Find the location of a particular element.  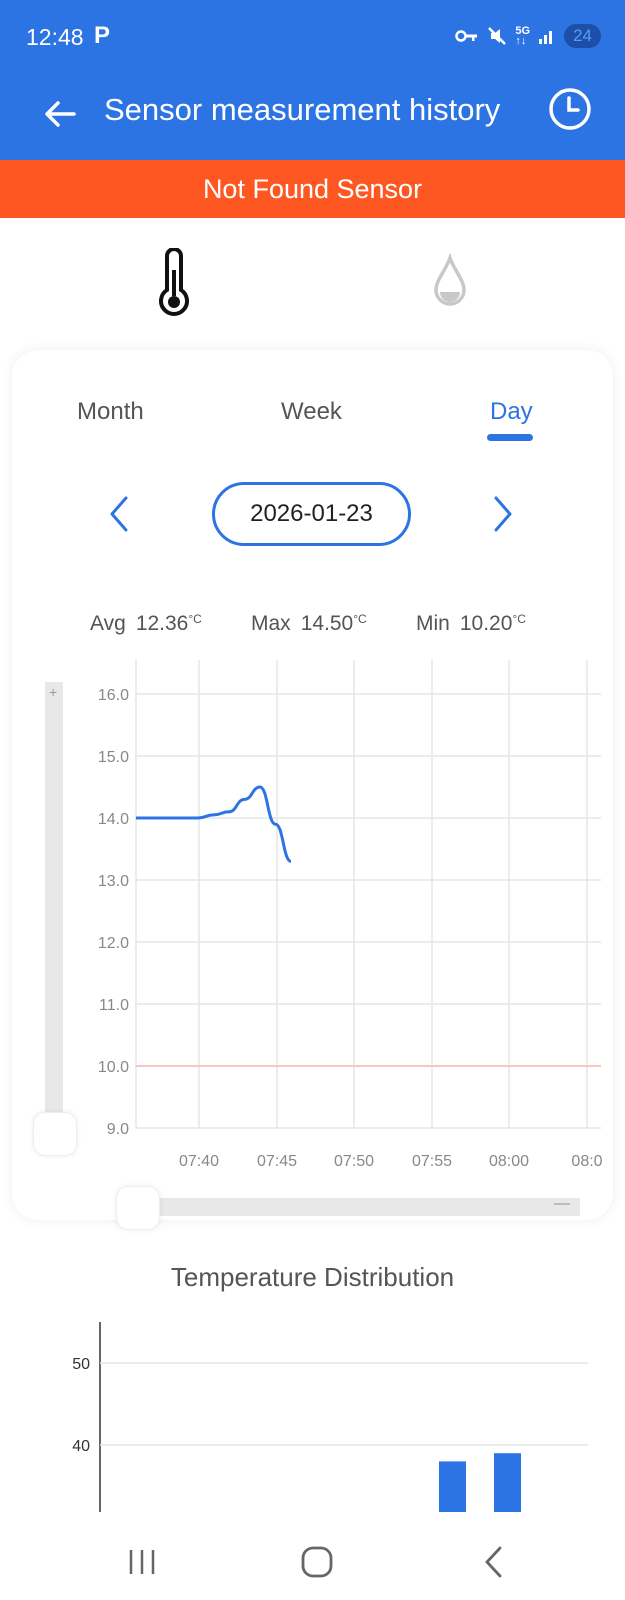

stat-max-value: 14.50 is located at coordinates (327, 623).